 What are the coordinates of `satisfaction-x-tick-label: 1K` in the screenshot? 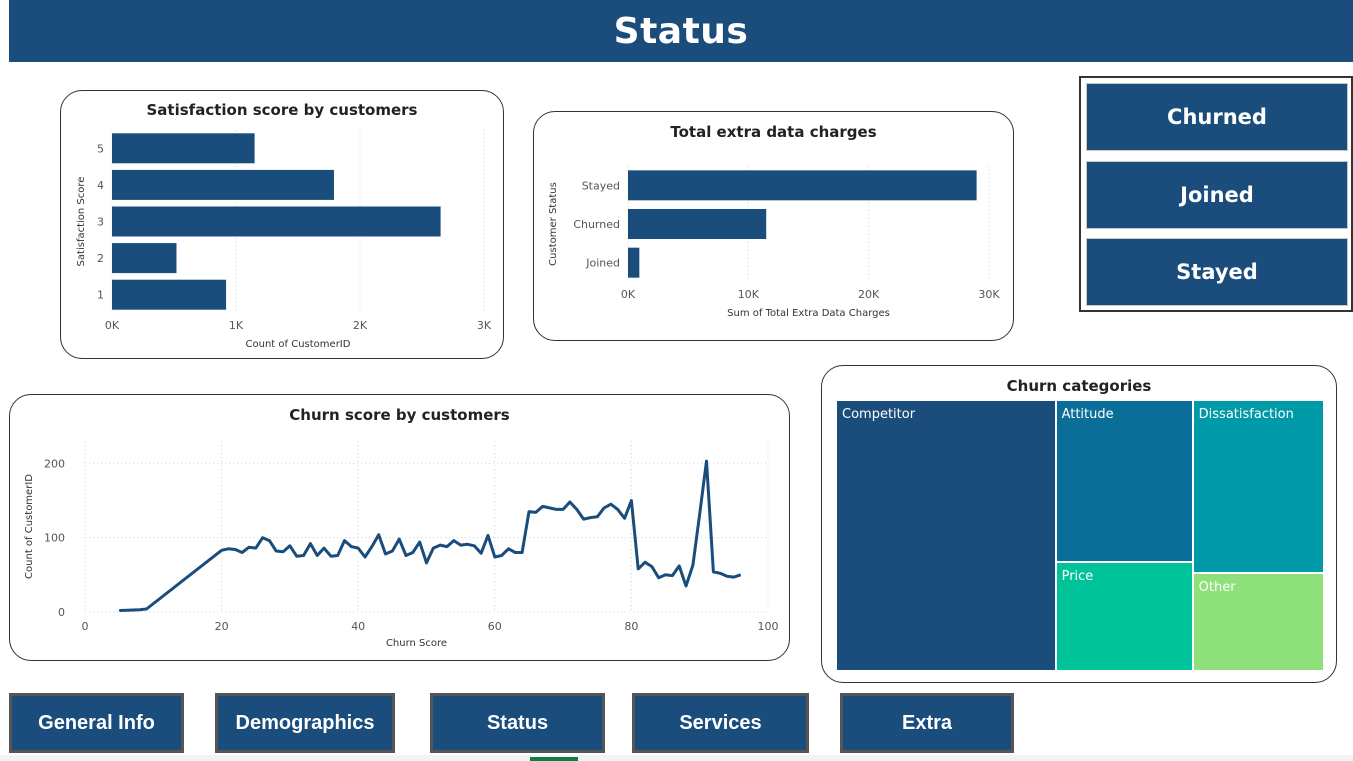 It's located at (236, 325).